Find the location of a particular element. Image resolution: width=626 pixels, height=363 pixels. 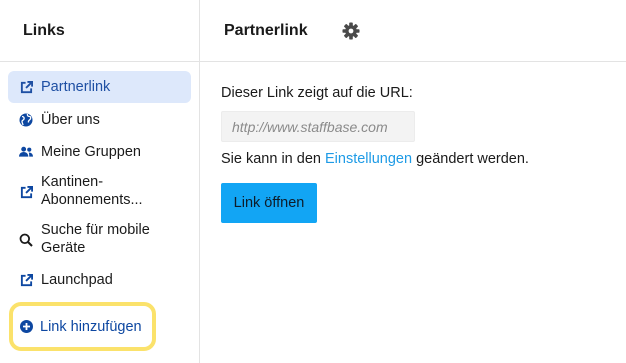

sidebar-item-label: Launchpad is located at coordinates (77, 280).